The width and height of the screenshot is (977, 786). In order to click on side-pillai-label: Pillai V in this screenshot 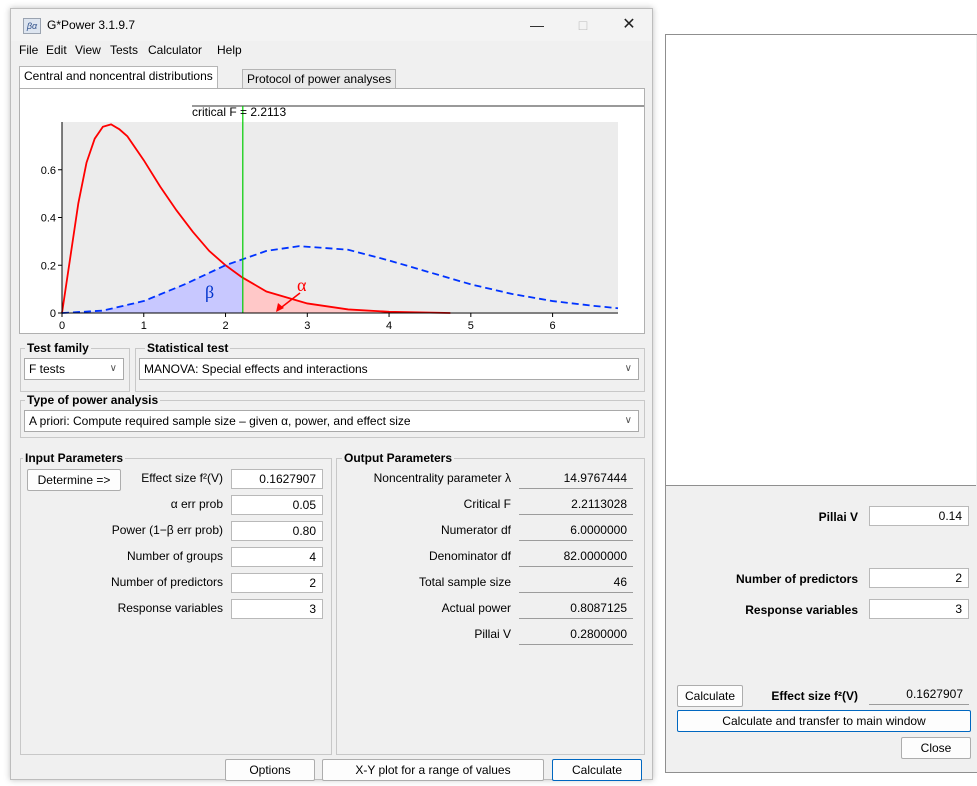, I will do `click(838, 517)`.